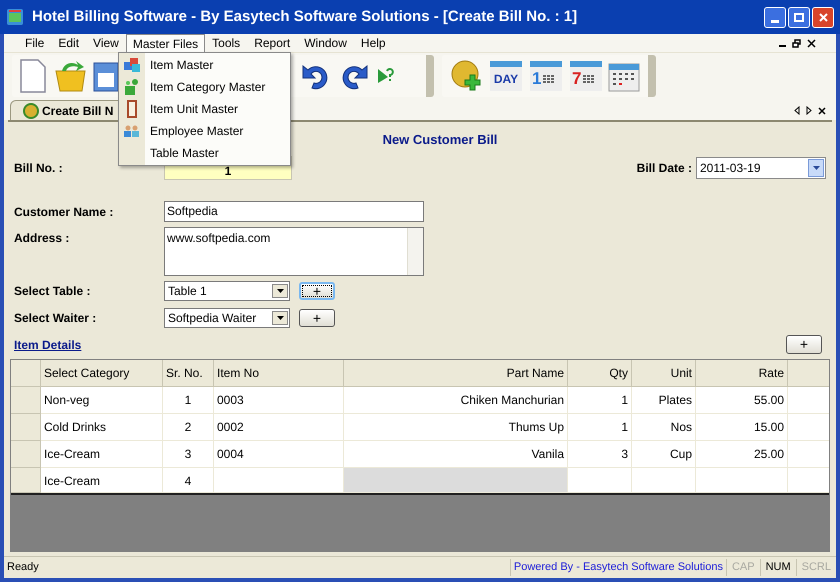 The width and height of the screenshot is (840, 582). I want to click on table-cell: Cold Drinks, so click(102, 427).